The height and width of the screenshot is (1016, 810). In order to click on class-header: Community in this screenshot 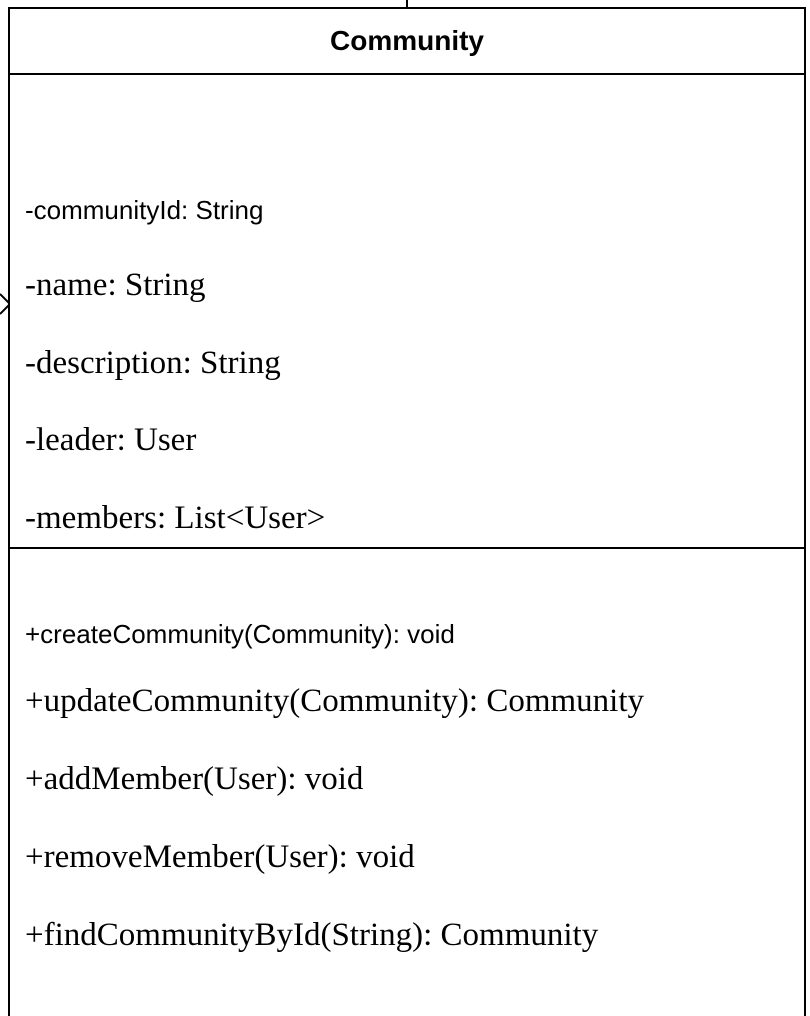, I will do `click(407, 42)`.